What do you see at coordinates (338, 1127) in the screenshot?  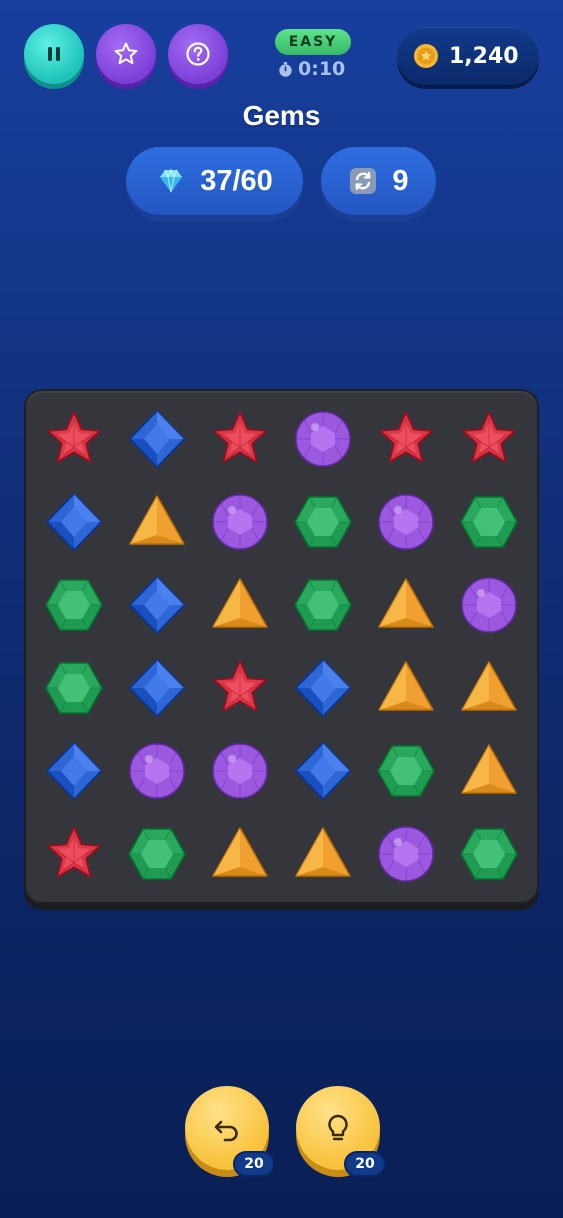 I see `lightbulb-icon` at bounding box center [338, 1127].